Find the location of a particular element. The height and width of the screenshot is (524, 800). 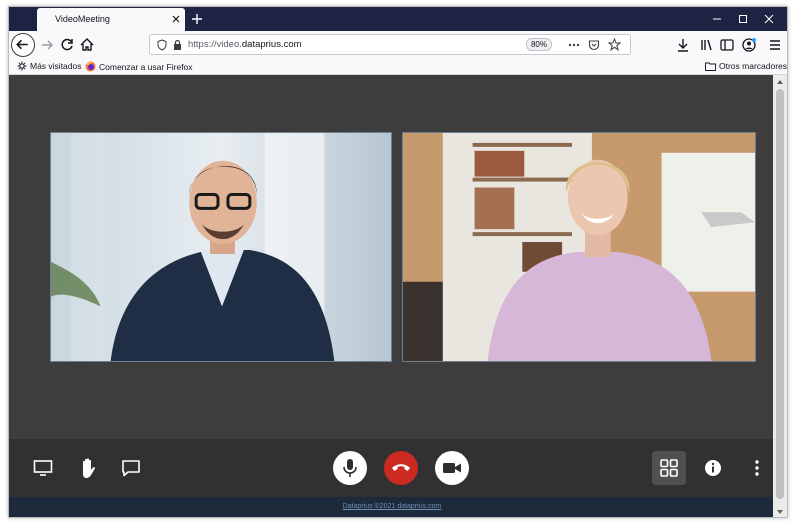

grid-view-icon is located at coordinates (669, 468).